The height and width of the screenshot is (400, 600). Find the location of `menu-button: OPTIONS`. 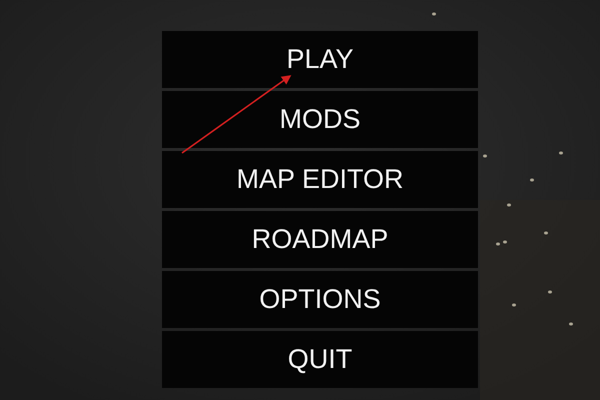

menu-button: OPTIONS is located at coordinates (320, 299).